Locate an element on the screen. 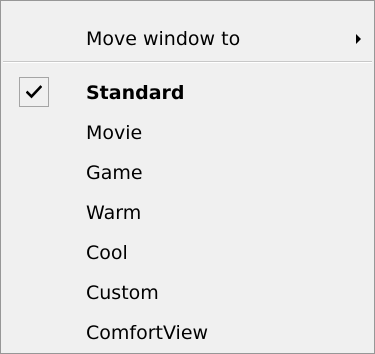 Image resolution: width=375 pixels, height=354 pixels. menu-item-label: Move window to is located at coordinates (163, 39).